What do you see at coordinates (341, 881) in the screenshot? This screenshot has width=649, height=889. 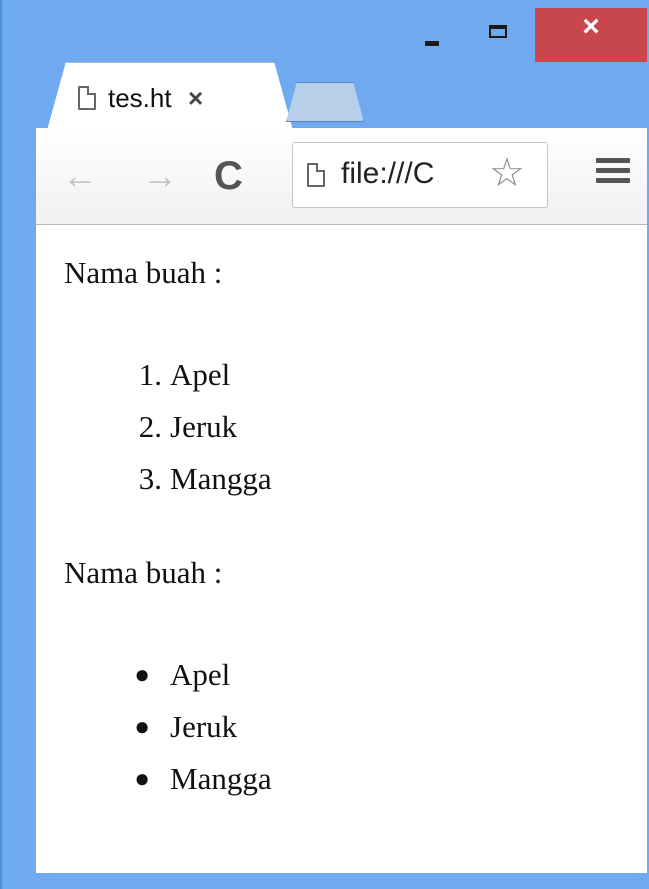 I see `window-bottom-frame` at bounding box center [341, 881].